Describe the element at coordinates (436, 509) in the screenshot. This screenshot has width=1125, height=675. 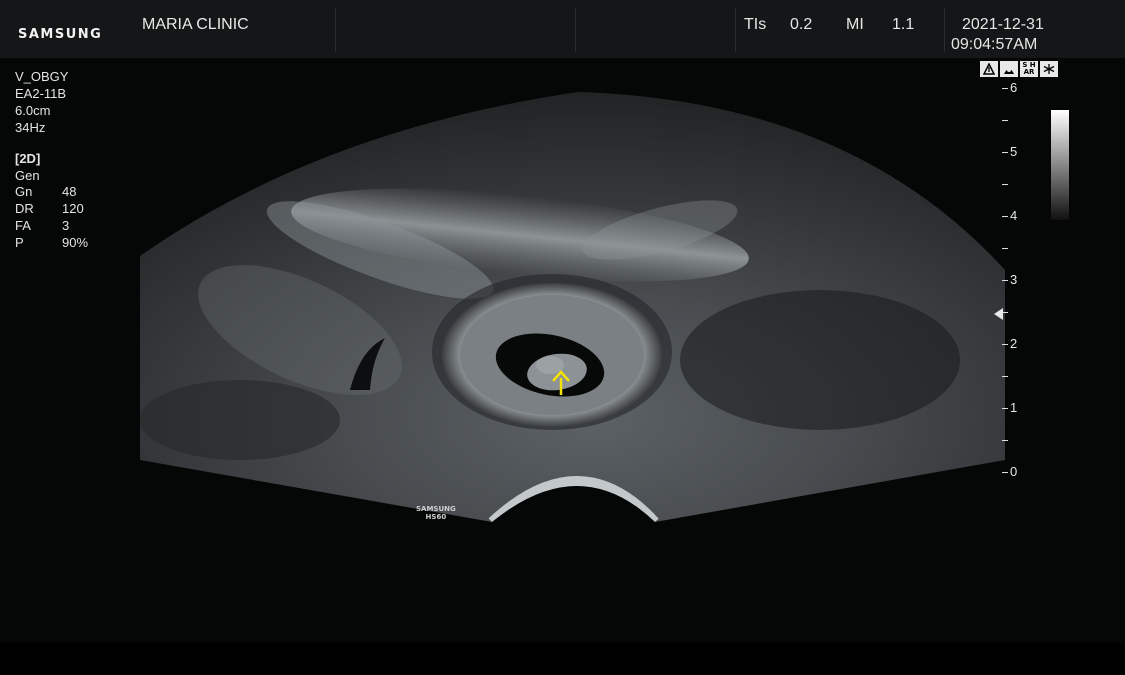
I see `probe-watermark-brand: SAMSUNG` at that location.